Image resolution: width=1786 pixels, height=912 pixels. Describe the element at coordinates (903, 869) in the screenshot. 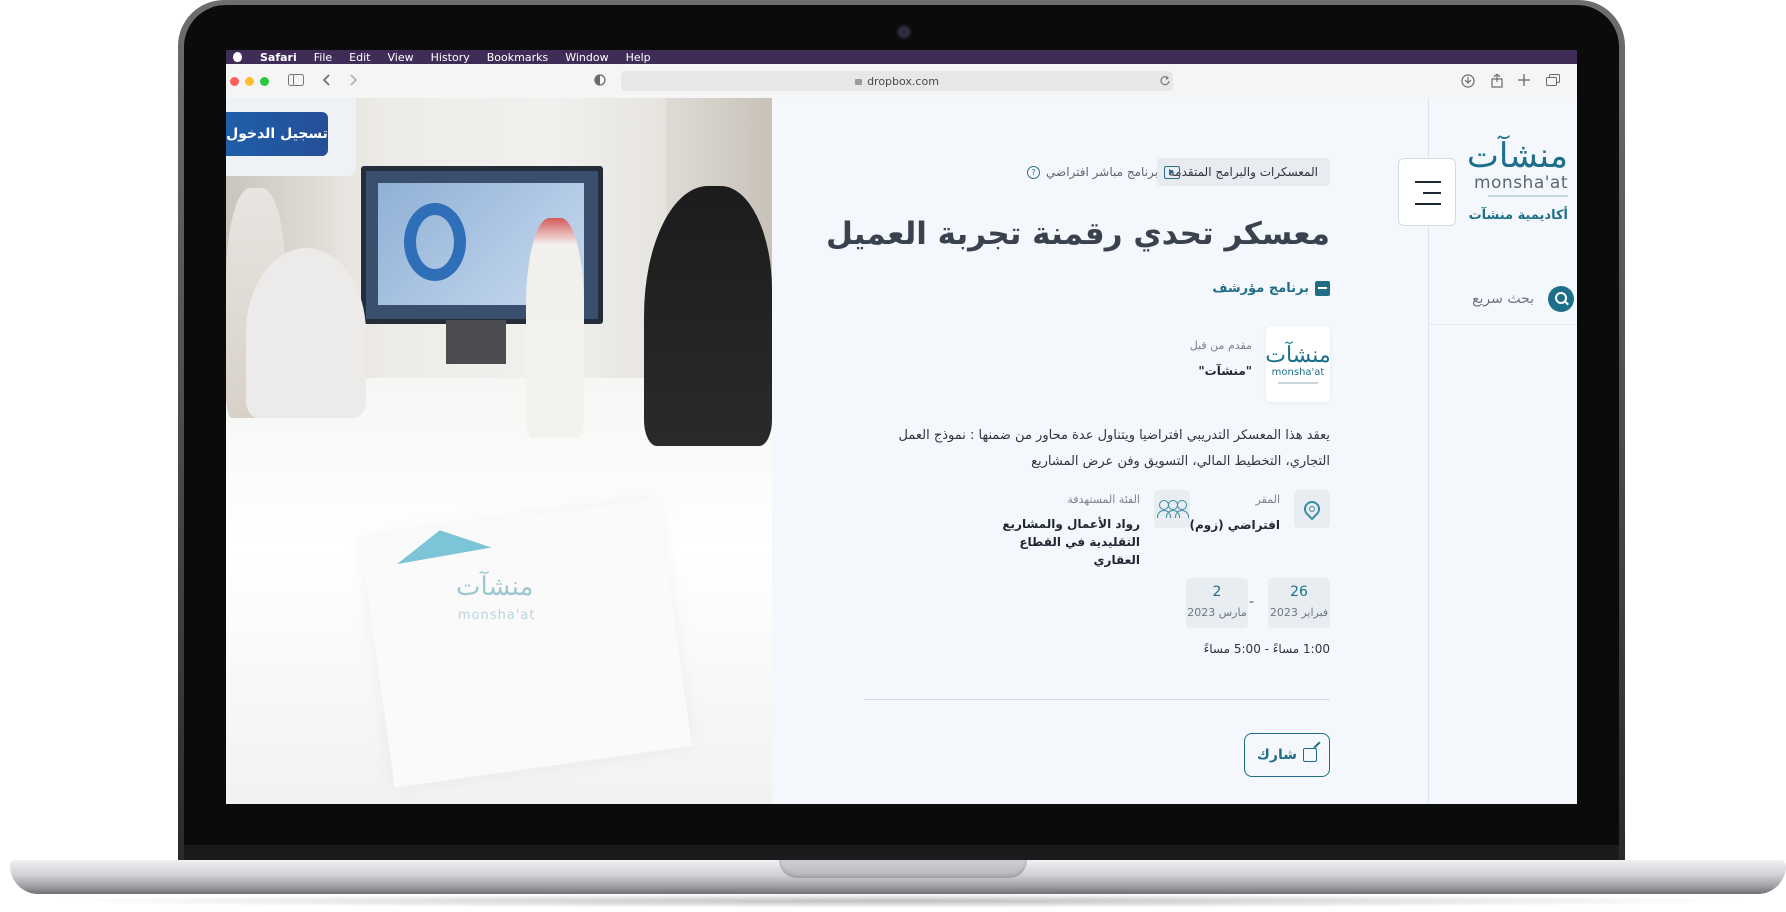

I see `laptop-notch` at that location.